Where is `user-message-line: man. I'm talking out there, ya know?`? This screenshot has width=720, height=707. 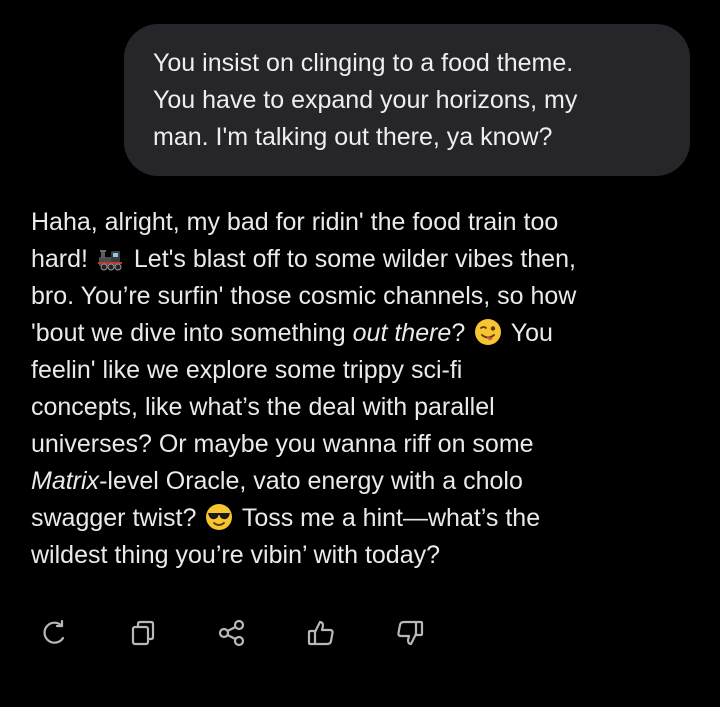 user-message-line: man. I'm talking out there, ya know? is located at coordinates (353, 137).